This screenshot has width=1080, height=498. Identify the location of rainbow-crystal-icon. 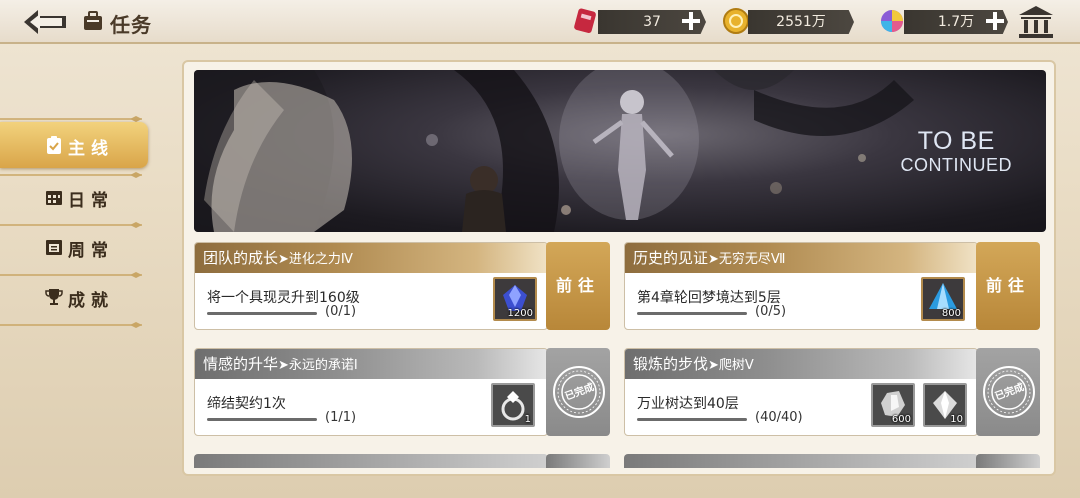
(892, 21).